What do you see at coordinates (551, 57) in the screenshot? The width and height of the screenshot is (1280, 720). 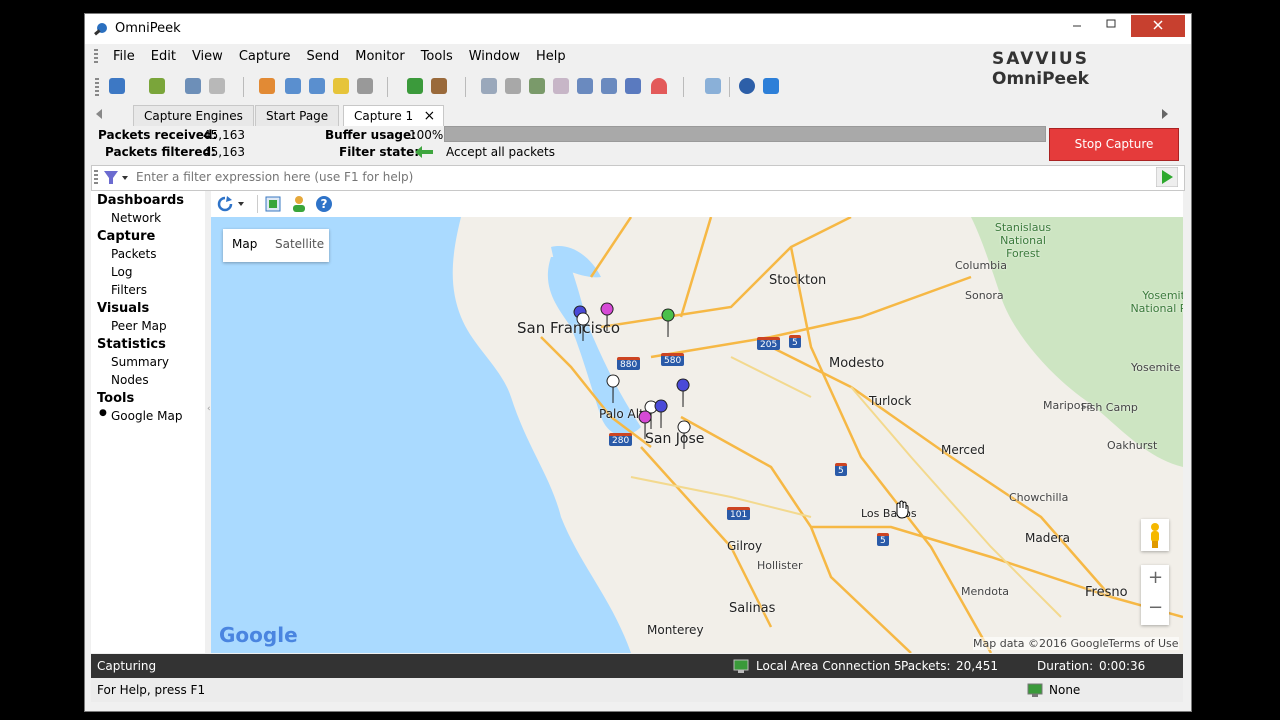 I see `menu-help: Help` at bounding box center [551, 57].